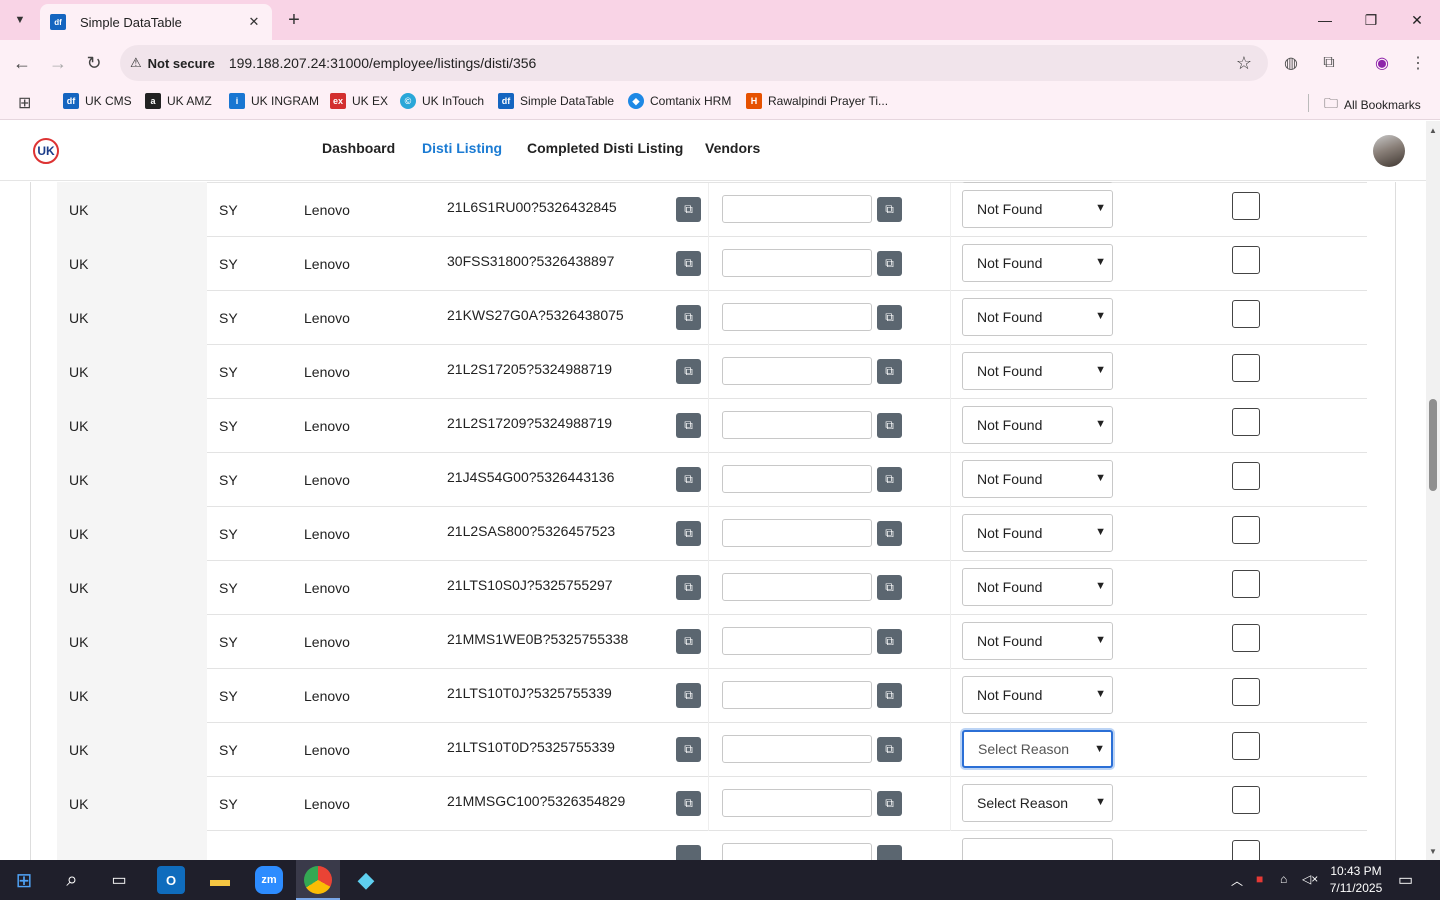 Image resolution: width=1440 pixels, height=900 pixels. I want to click on chrome-icon, so click(318, 880).